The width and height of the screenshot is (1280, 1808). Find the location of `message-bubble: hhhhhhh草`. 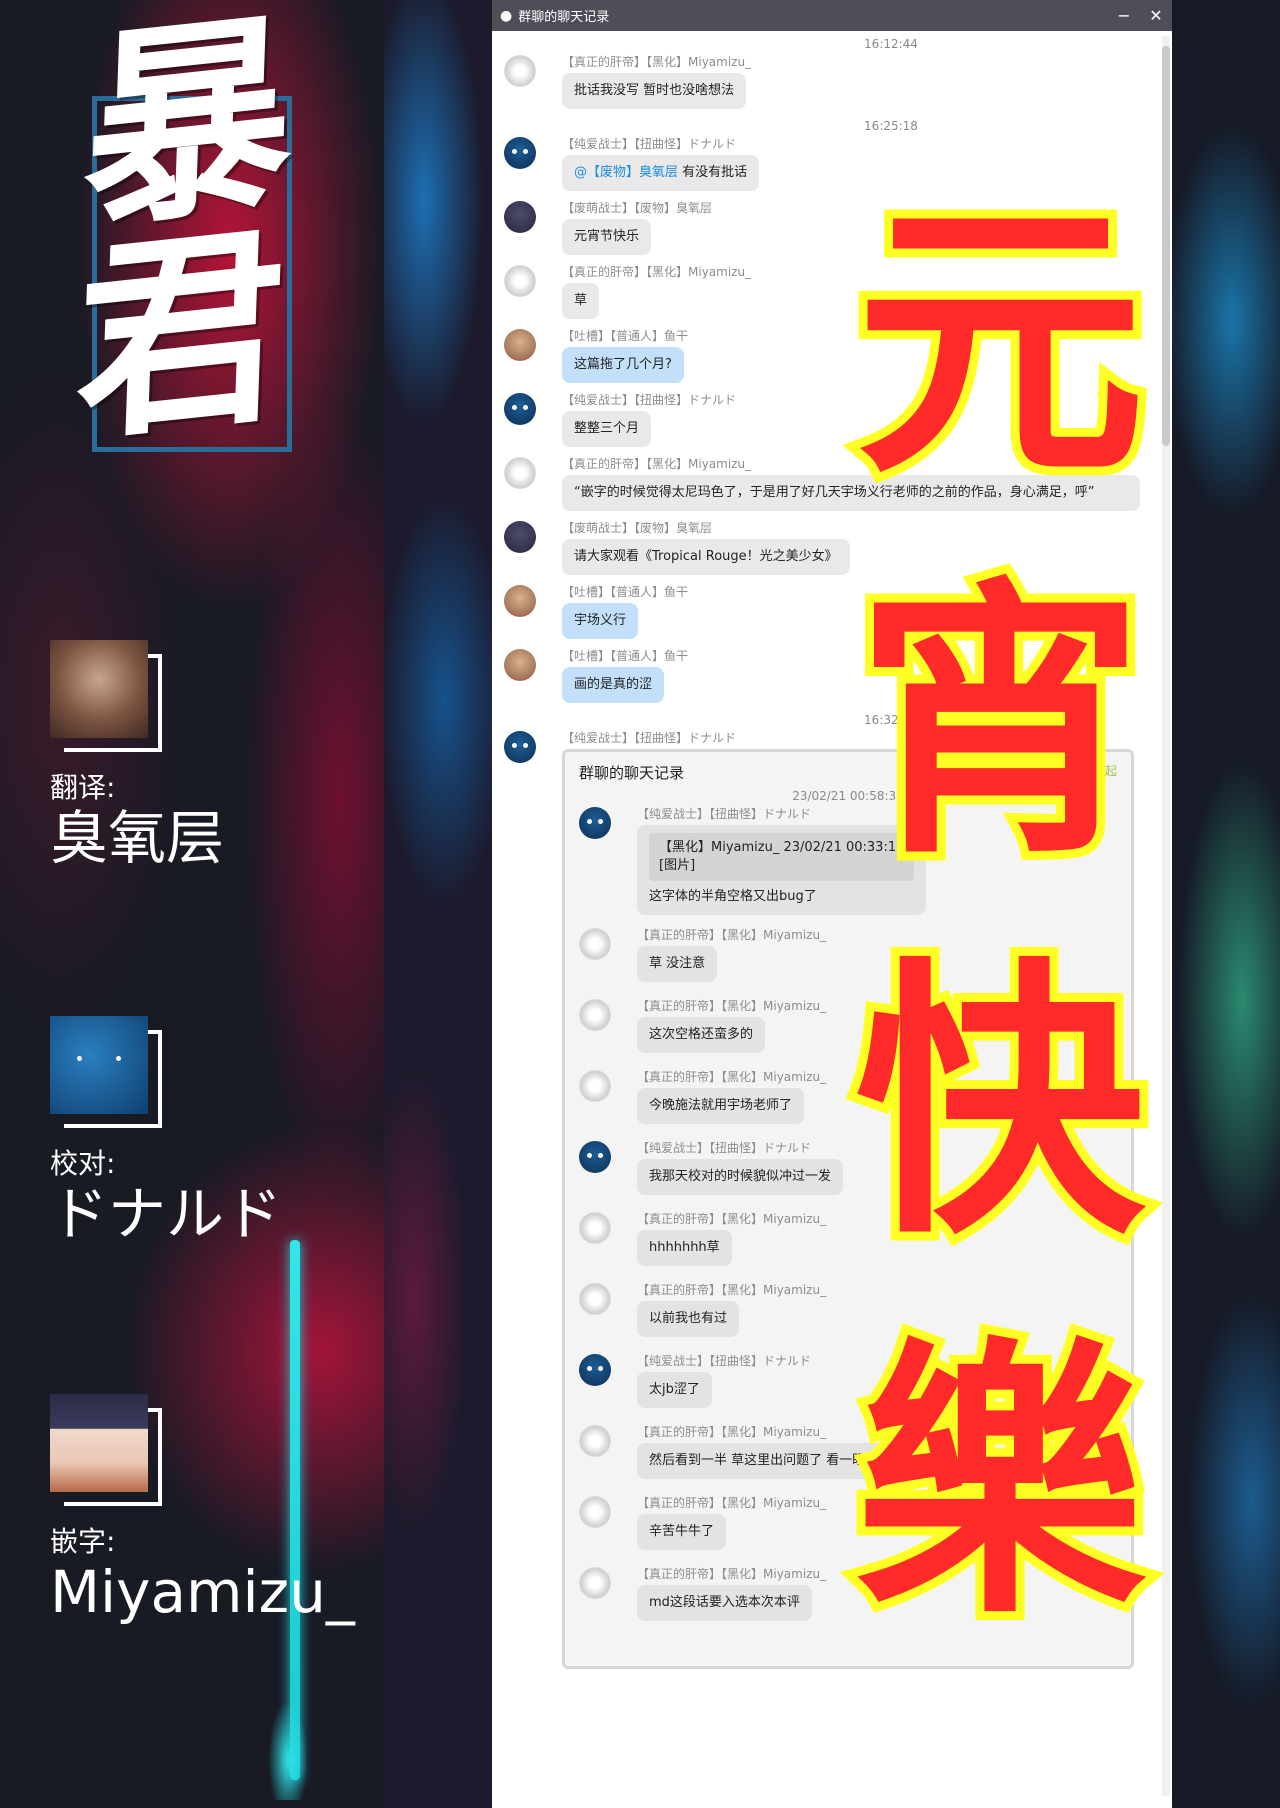

message-bubble: hhhhhhh草 is located at coordinates (684, 1248).